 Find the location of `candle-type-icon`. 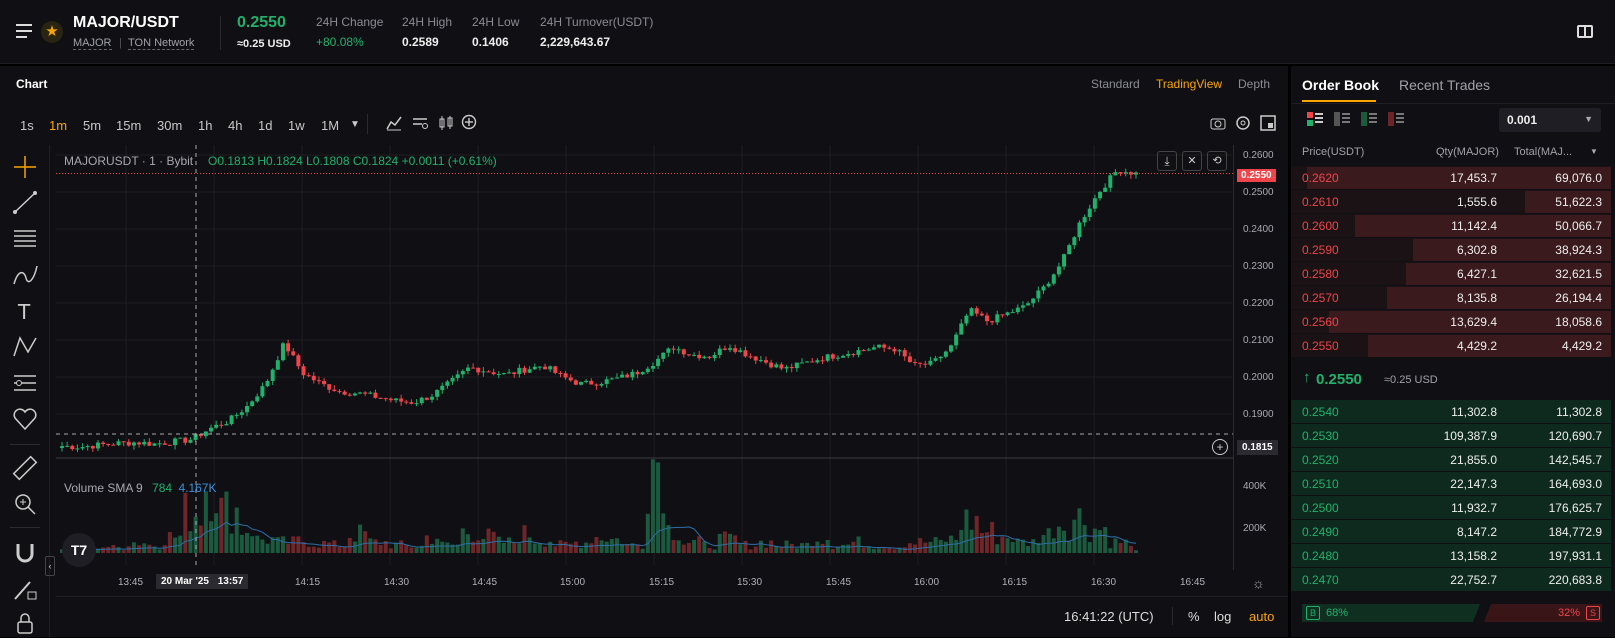

candle-type-icon is located at coordinates (446, 123).